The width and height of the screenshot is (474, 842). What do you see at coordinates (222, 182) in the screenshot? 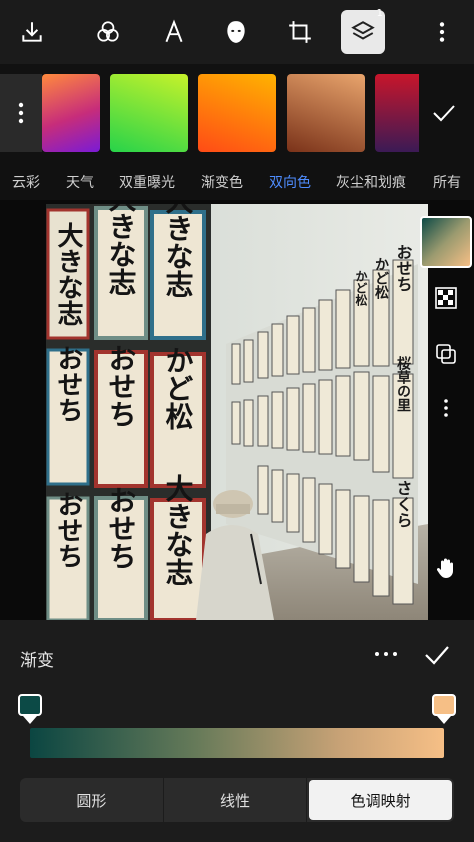
I see `tab-gradient: 渐变色` at bounding box center [222, 182].